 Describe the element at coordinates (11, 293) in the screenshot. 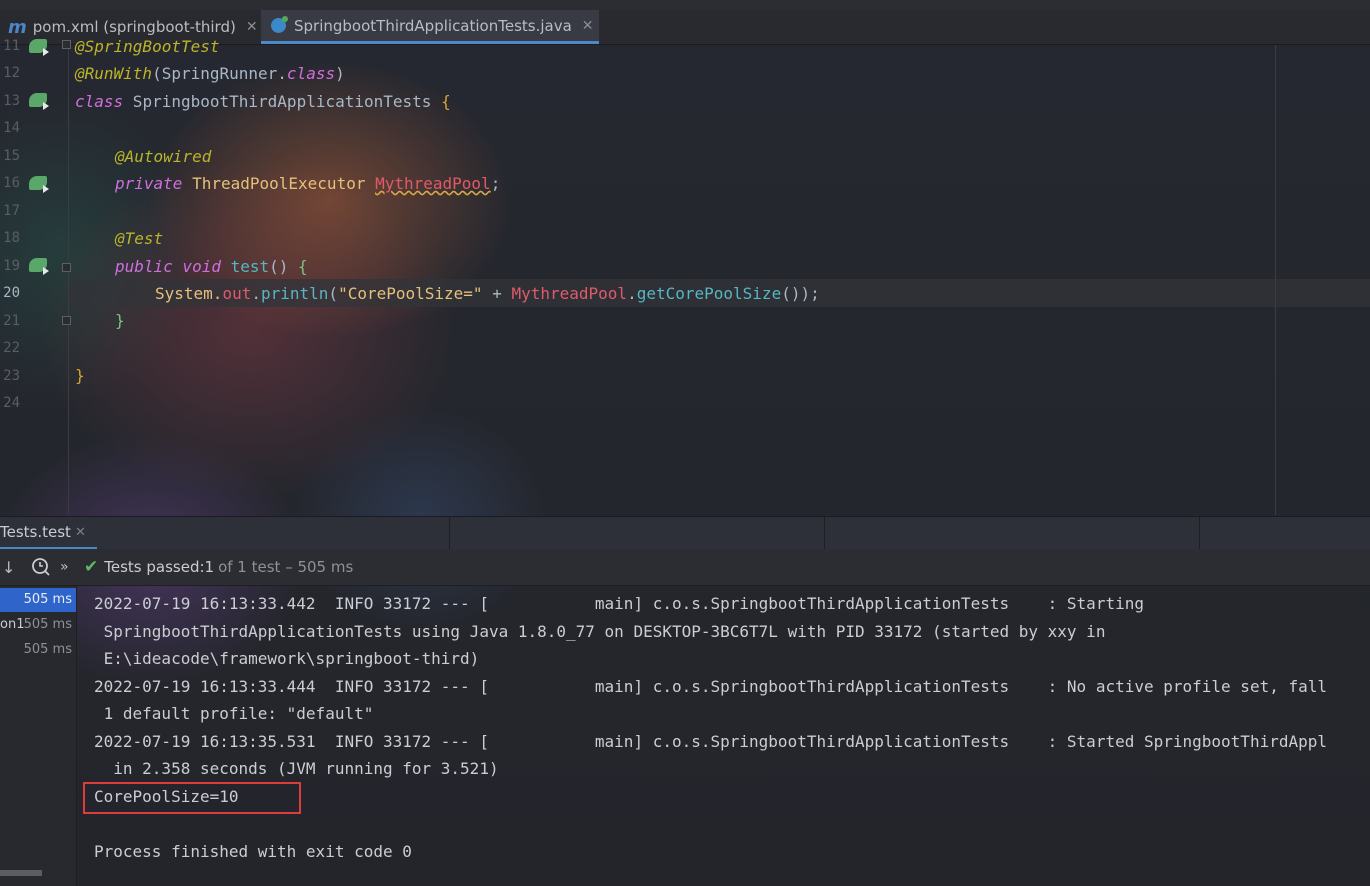

I see `line-number: 20` at that location.